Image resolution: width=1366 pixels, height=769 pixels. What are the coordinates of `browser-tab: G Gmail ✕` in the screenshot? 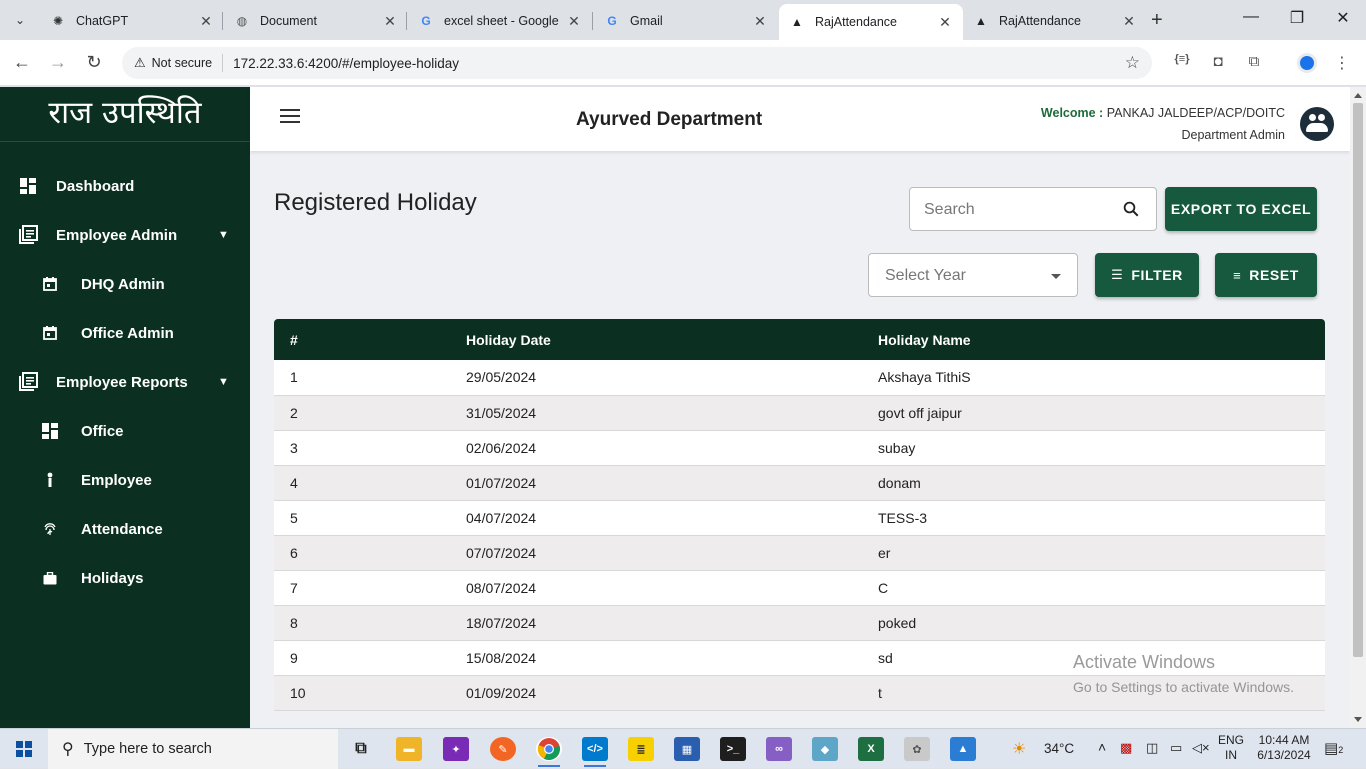 It's located at (686, 21).